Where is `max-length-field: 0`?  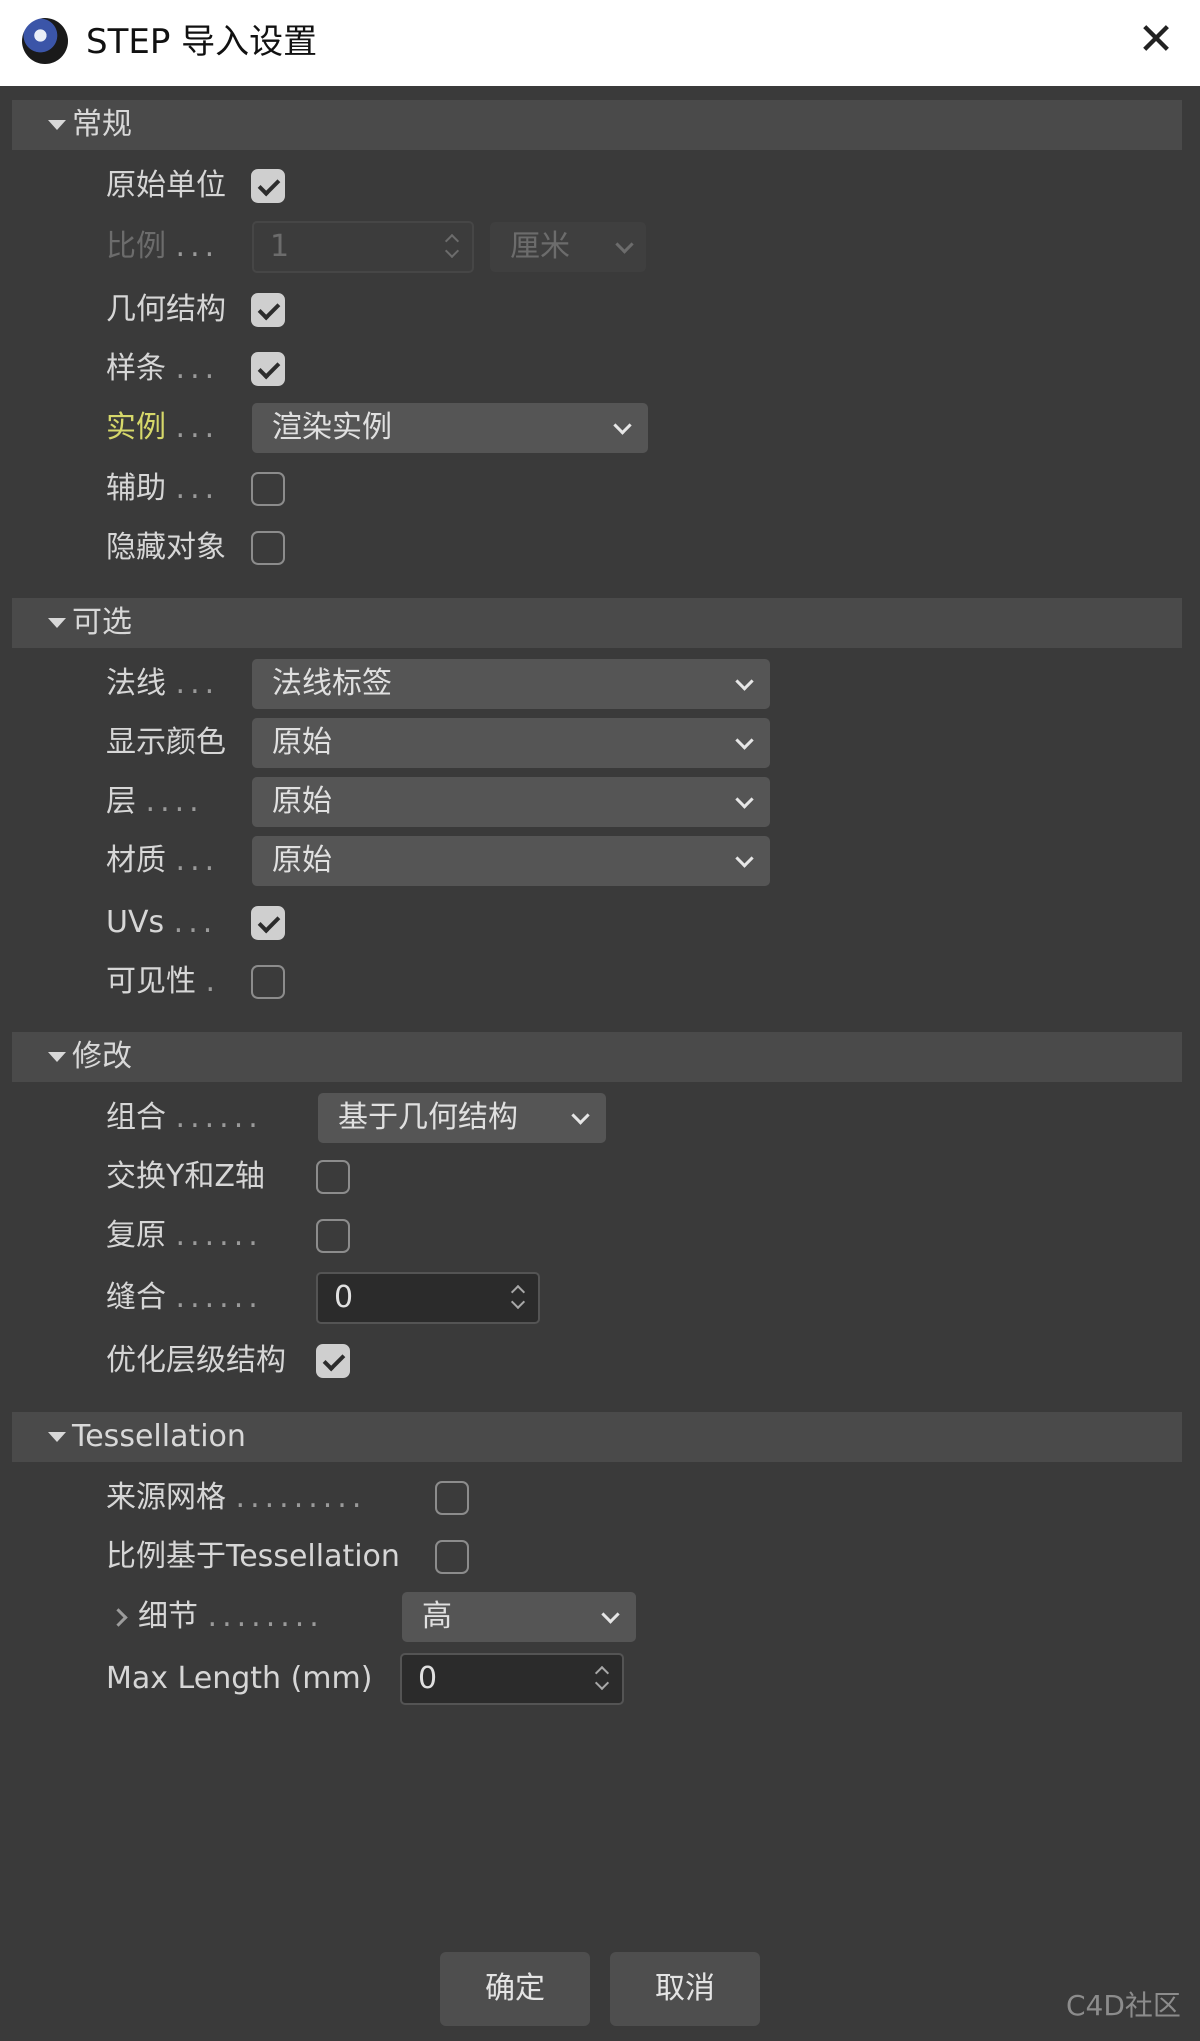 max-length-field: 0 is located at coordinates (512, 1679).